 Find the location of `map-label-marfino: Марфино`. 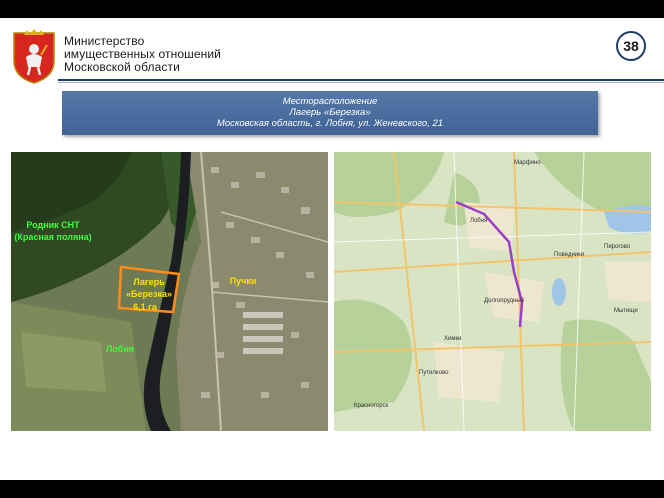

map-label-marfino: Марфино is located at coordinates (527, 163).